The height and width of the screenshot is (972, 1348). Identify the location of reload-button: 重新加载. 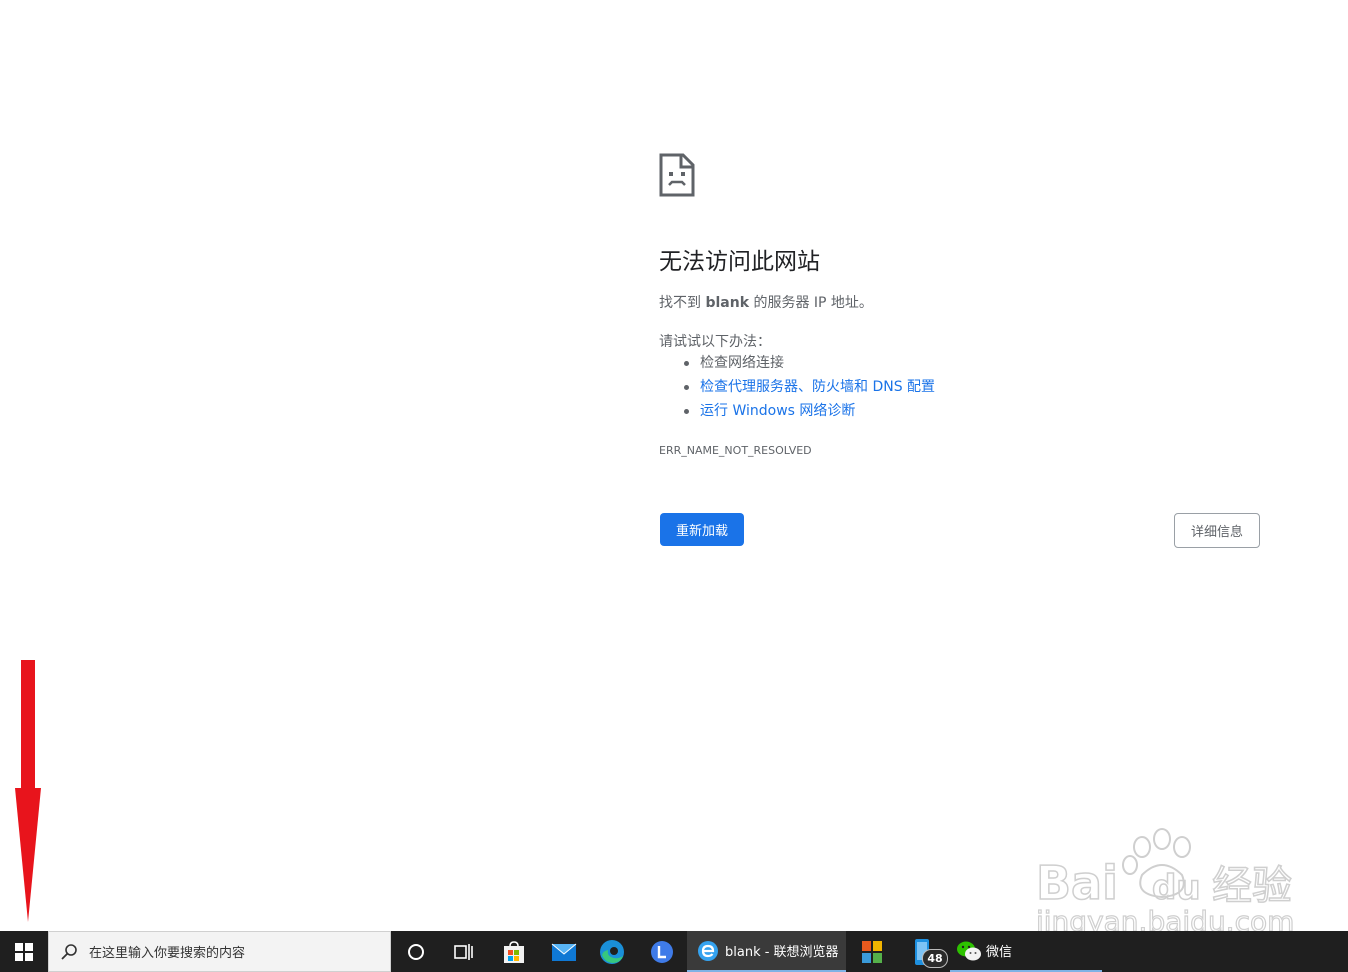
(702, 529).